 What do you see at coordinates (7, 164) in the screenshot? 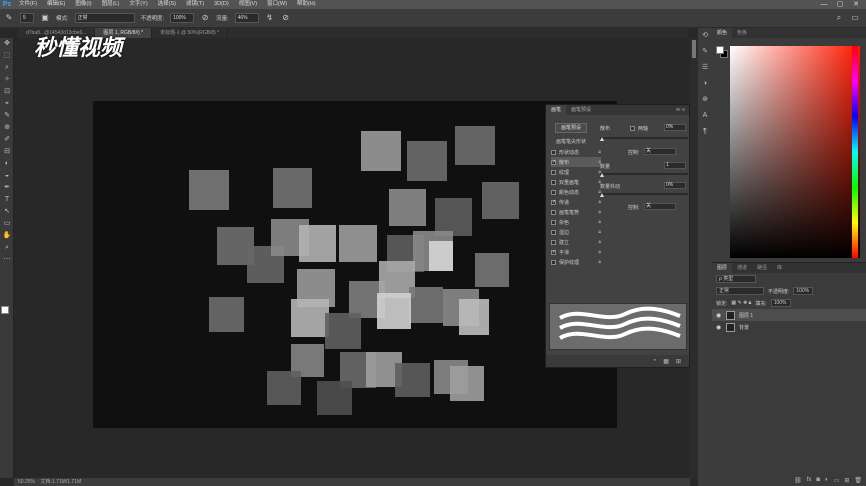
I see `tool-icon: ◐` at bounding box center [7, 164].